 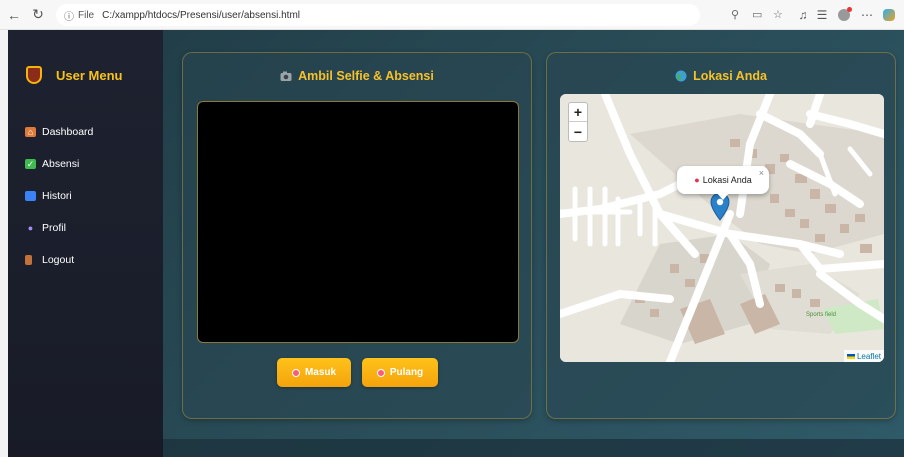 I want to click on pulang-button: Pulang, so click(x=400, y=372).